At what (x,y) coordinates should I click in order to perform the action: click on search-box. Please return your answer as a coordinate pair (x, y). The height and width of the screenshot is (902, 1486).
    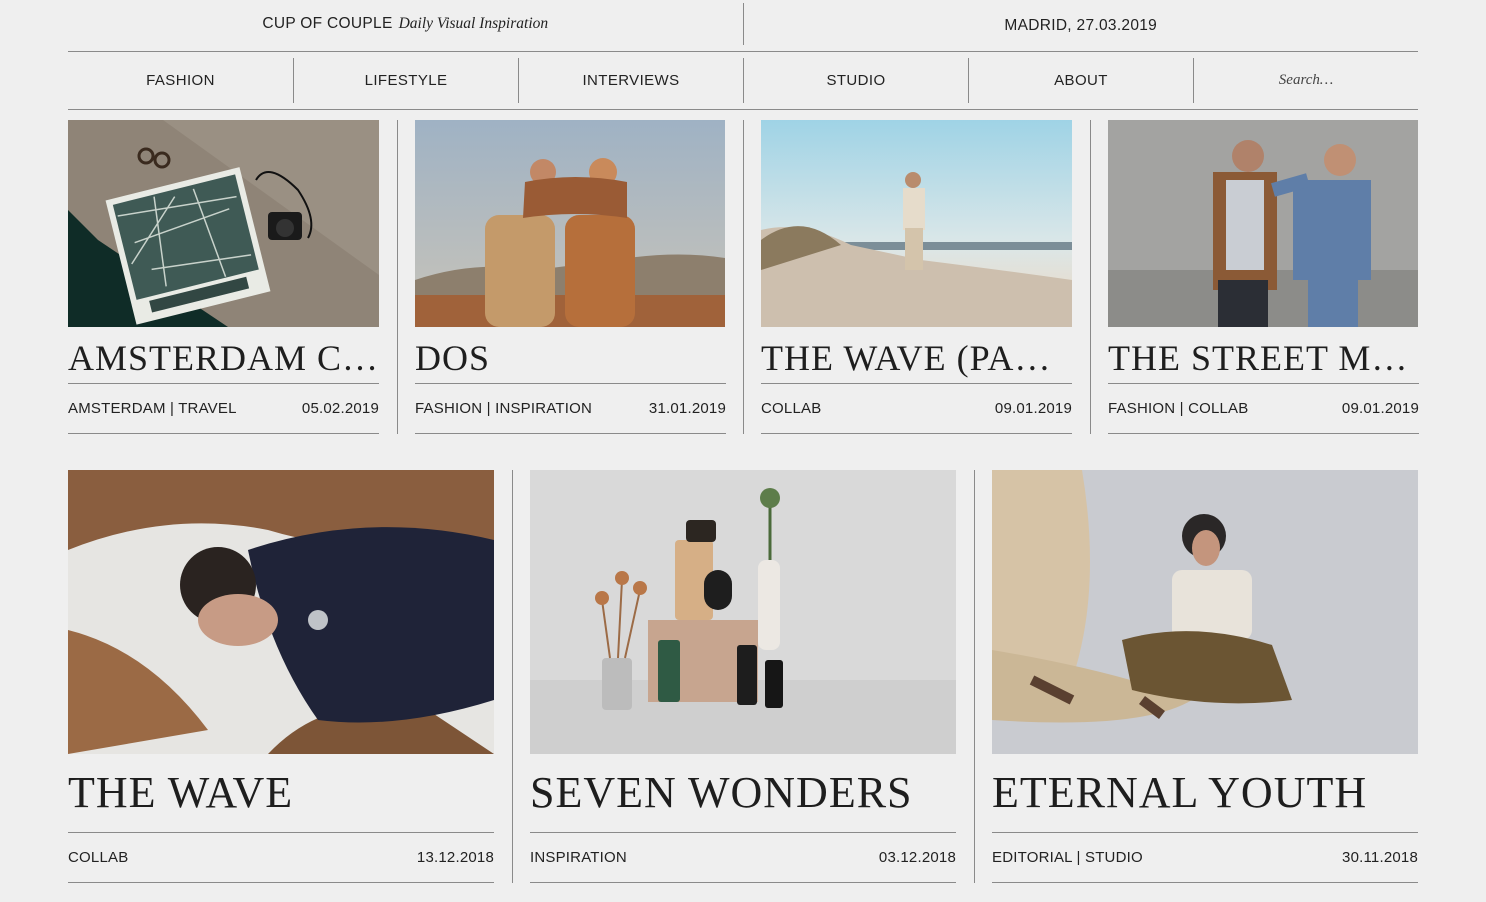
    Looking at the image, I should click on (1305, 80).